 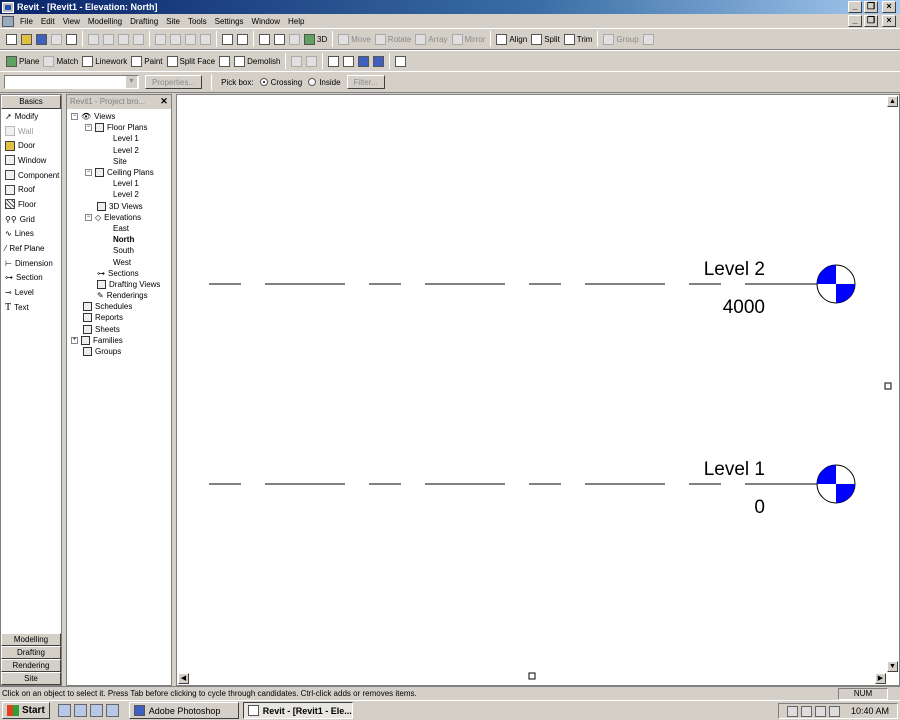 What do you see at coordinates (734, 269) in the screenshot?
I see `level-2-name: Level 2` at bounding box center [734, 269].